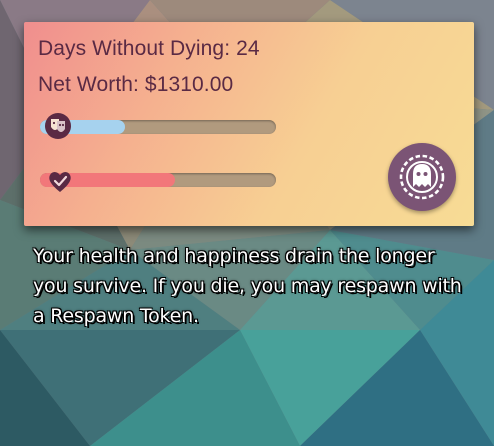 Image resolution: width=494 pixels, height=446 pixels. I want to click on net-worth-label: Net Worth: $1310.00, so click(136, 84).